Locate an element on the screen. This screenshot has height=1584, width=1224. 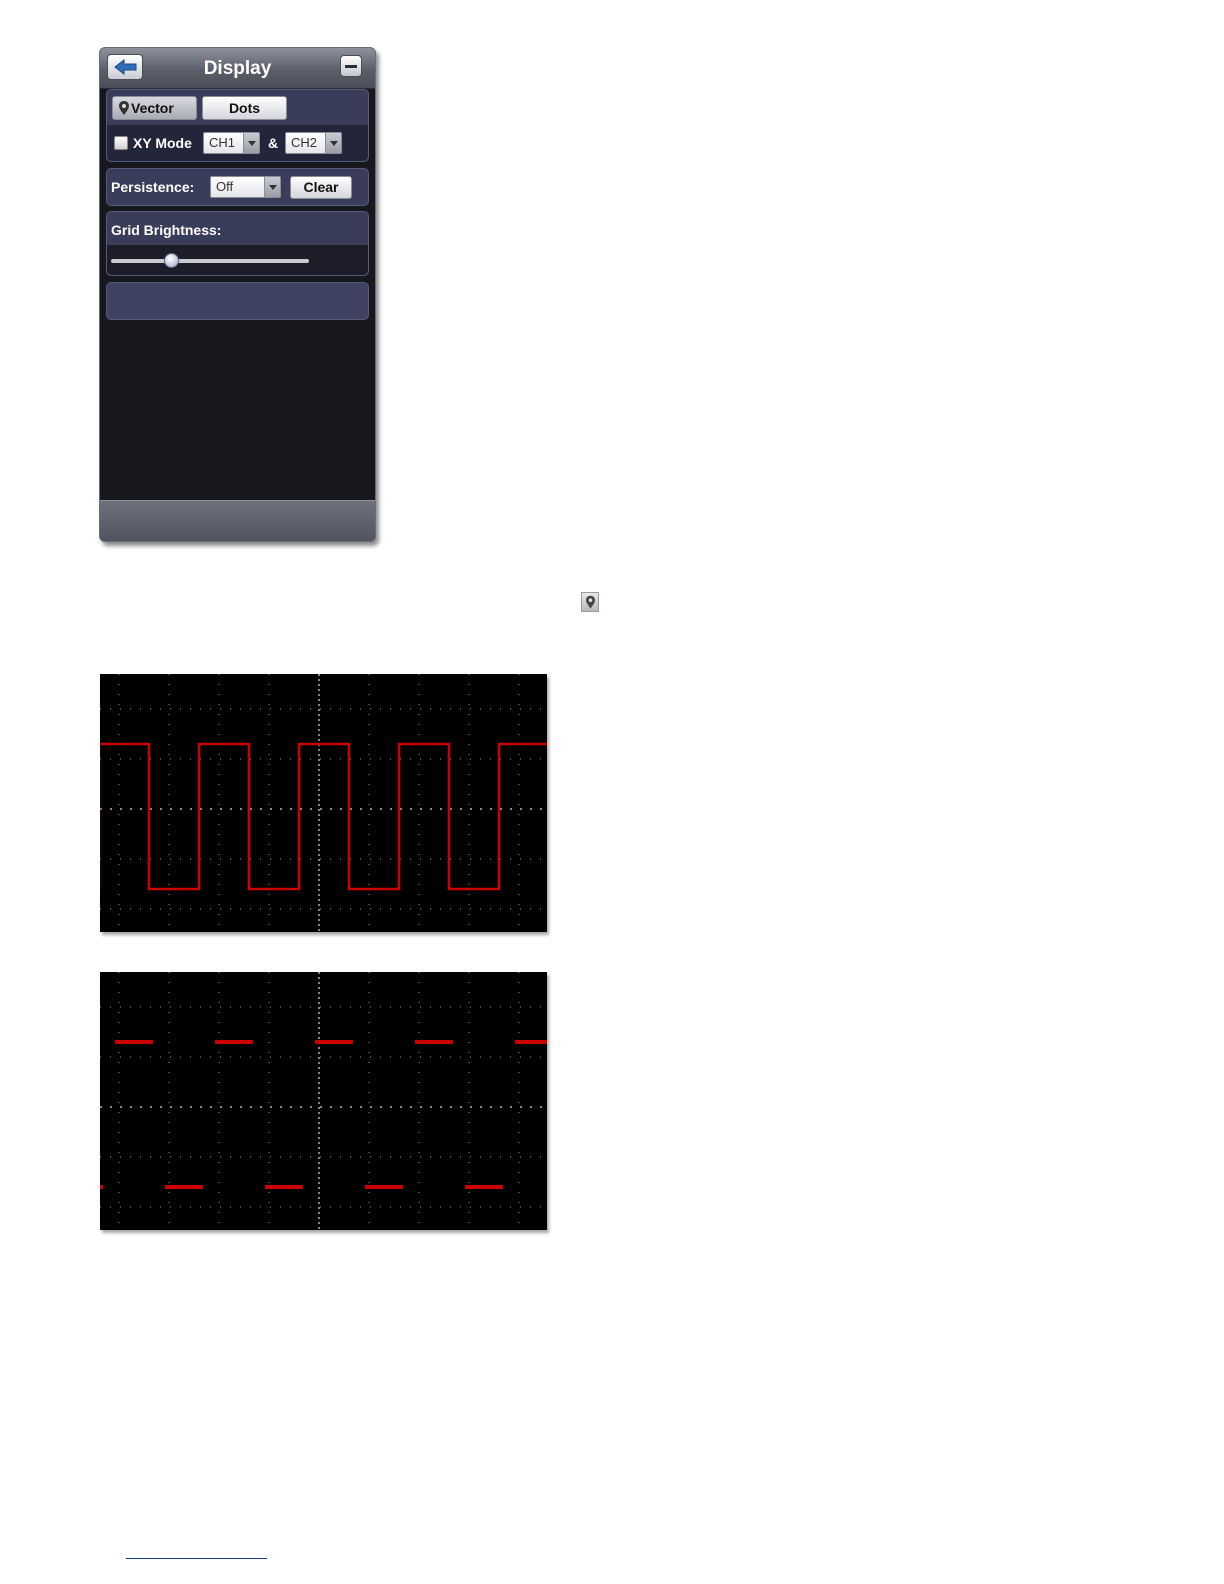
scope-dots-display is located at coordinates (323, 1101).